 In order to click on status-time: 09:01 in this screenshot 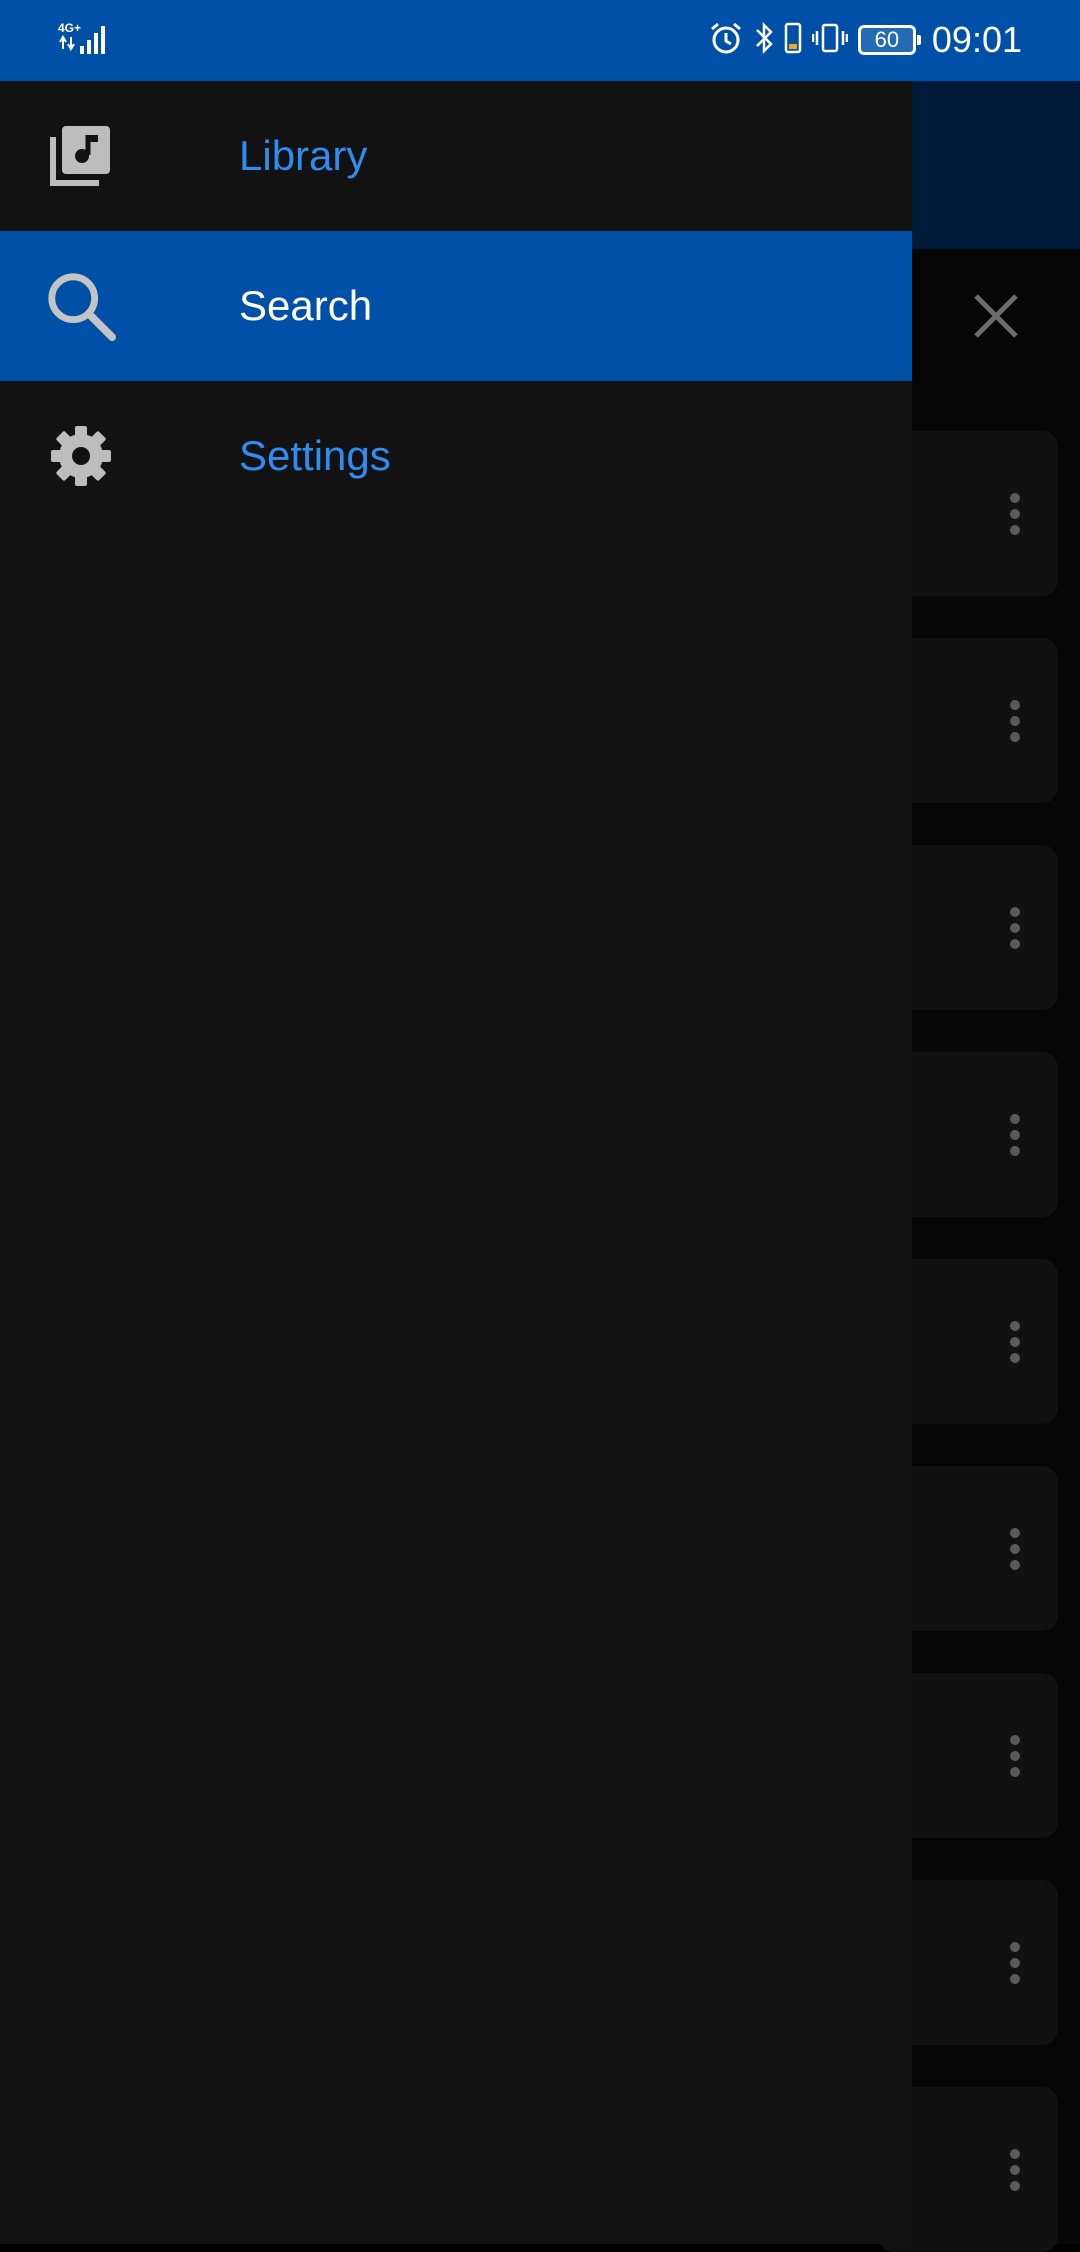, I will do `click(976, 39)`.